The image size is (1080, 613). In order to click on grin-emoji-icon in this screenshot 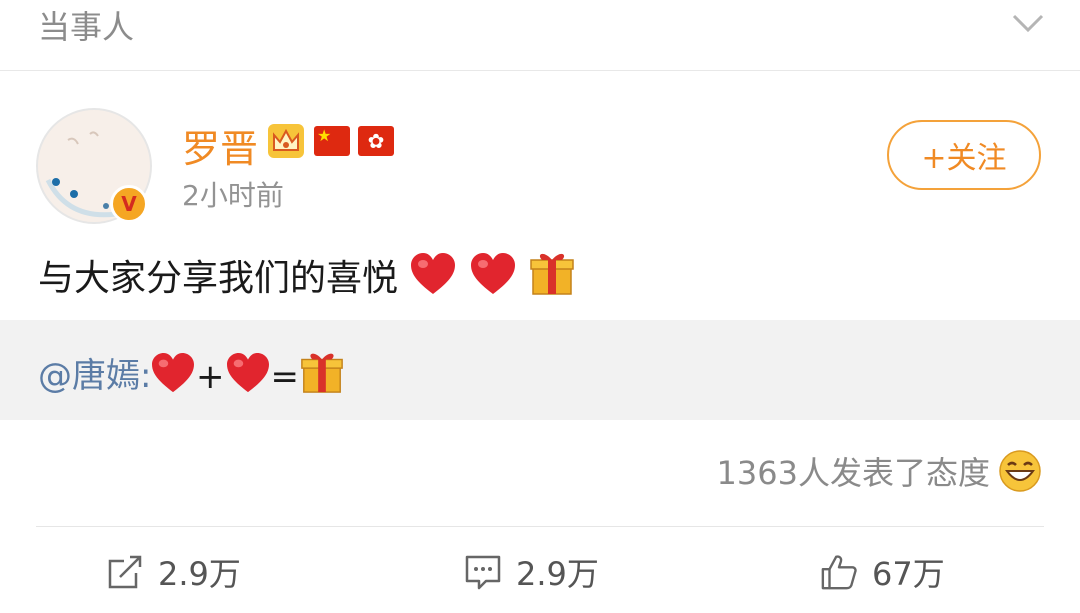, I will do `click(1020, 471)`.